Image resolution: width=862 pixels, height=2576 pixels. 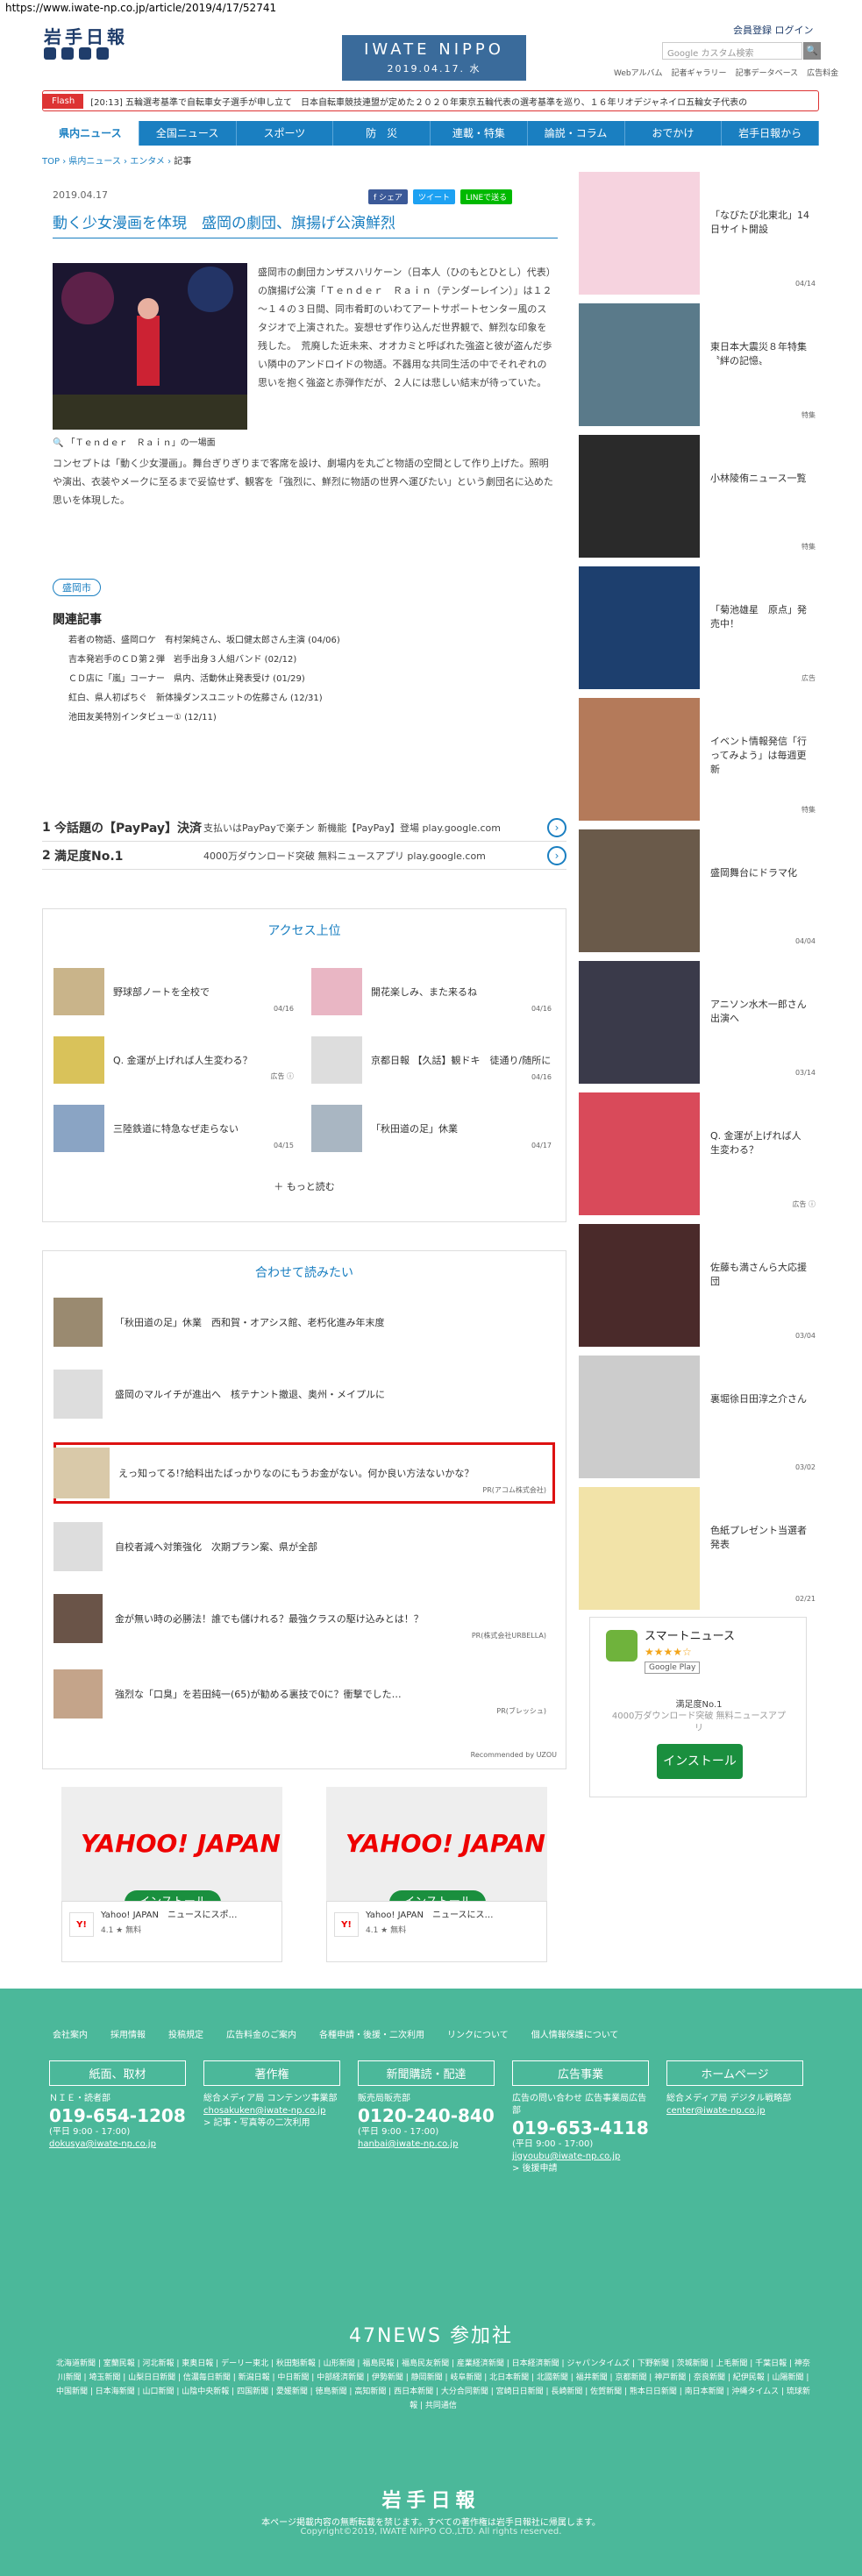 What do you see at coordinates (60, 443) in the screenshot?
I see `zoom-icon: 🔍` at bounding box center [60, 443].